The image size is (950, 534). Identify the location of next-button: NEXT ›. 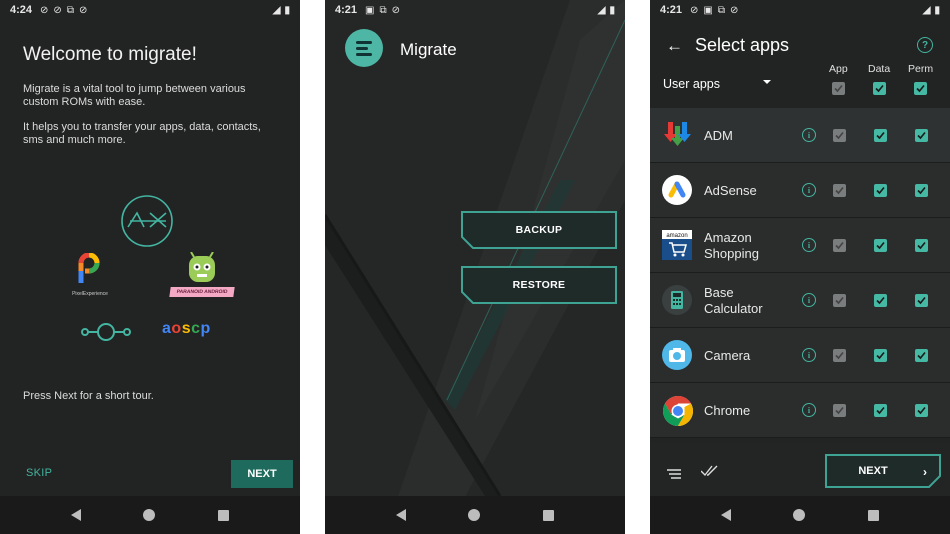
(883, 471).